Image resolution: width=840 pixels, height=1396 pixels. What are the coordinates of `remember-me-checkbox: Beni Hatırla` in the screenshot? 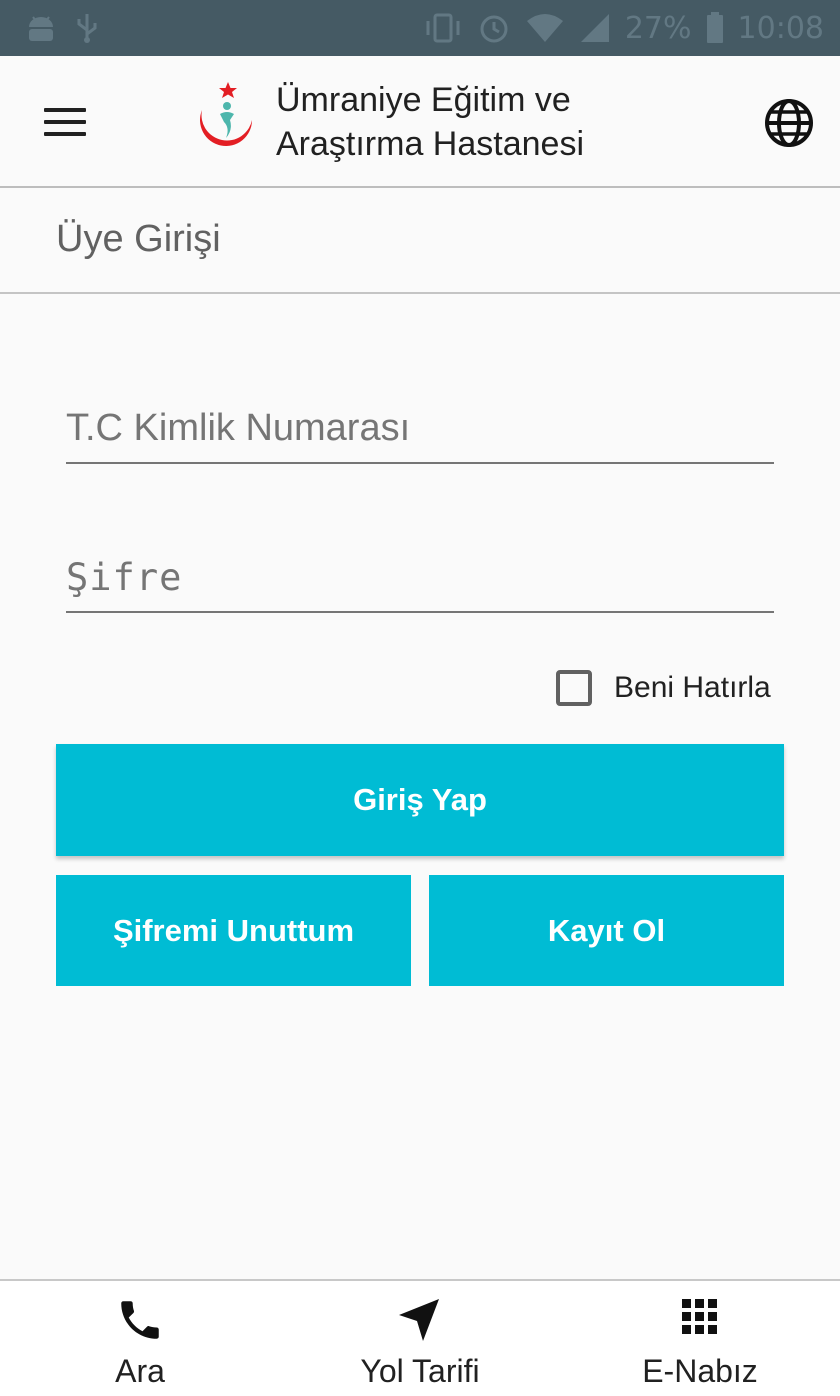 It's located at (663, 688).